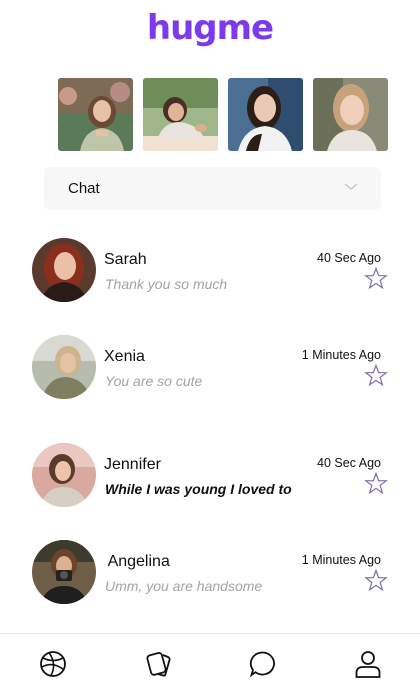  I want to click on last-message: Thank you so much, so click(166, 284).